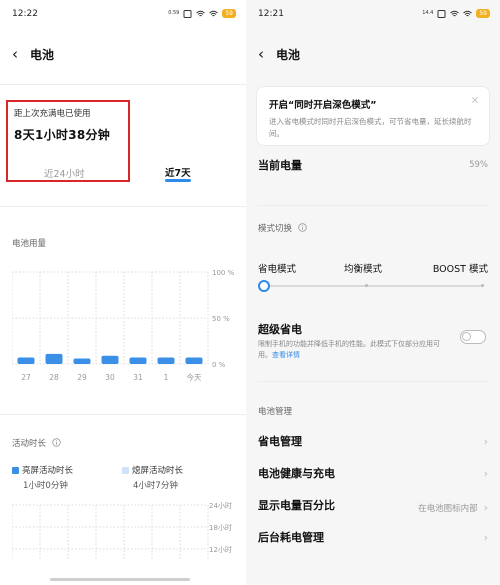  What do you see at coordinates (374, 15) in the screenshot?
I see `status-bar: 12:21 14.4 59` at bounding box center [374, 15].